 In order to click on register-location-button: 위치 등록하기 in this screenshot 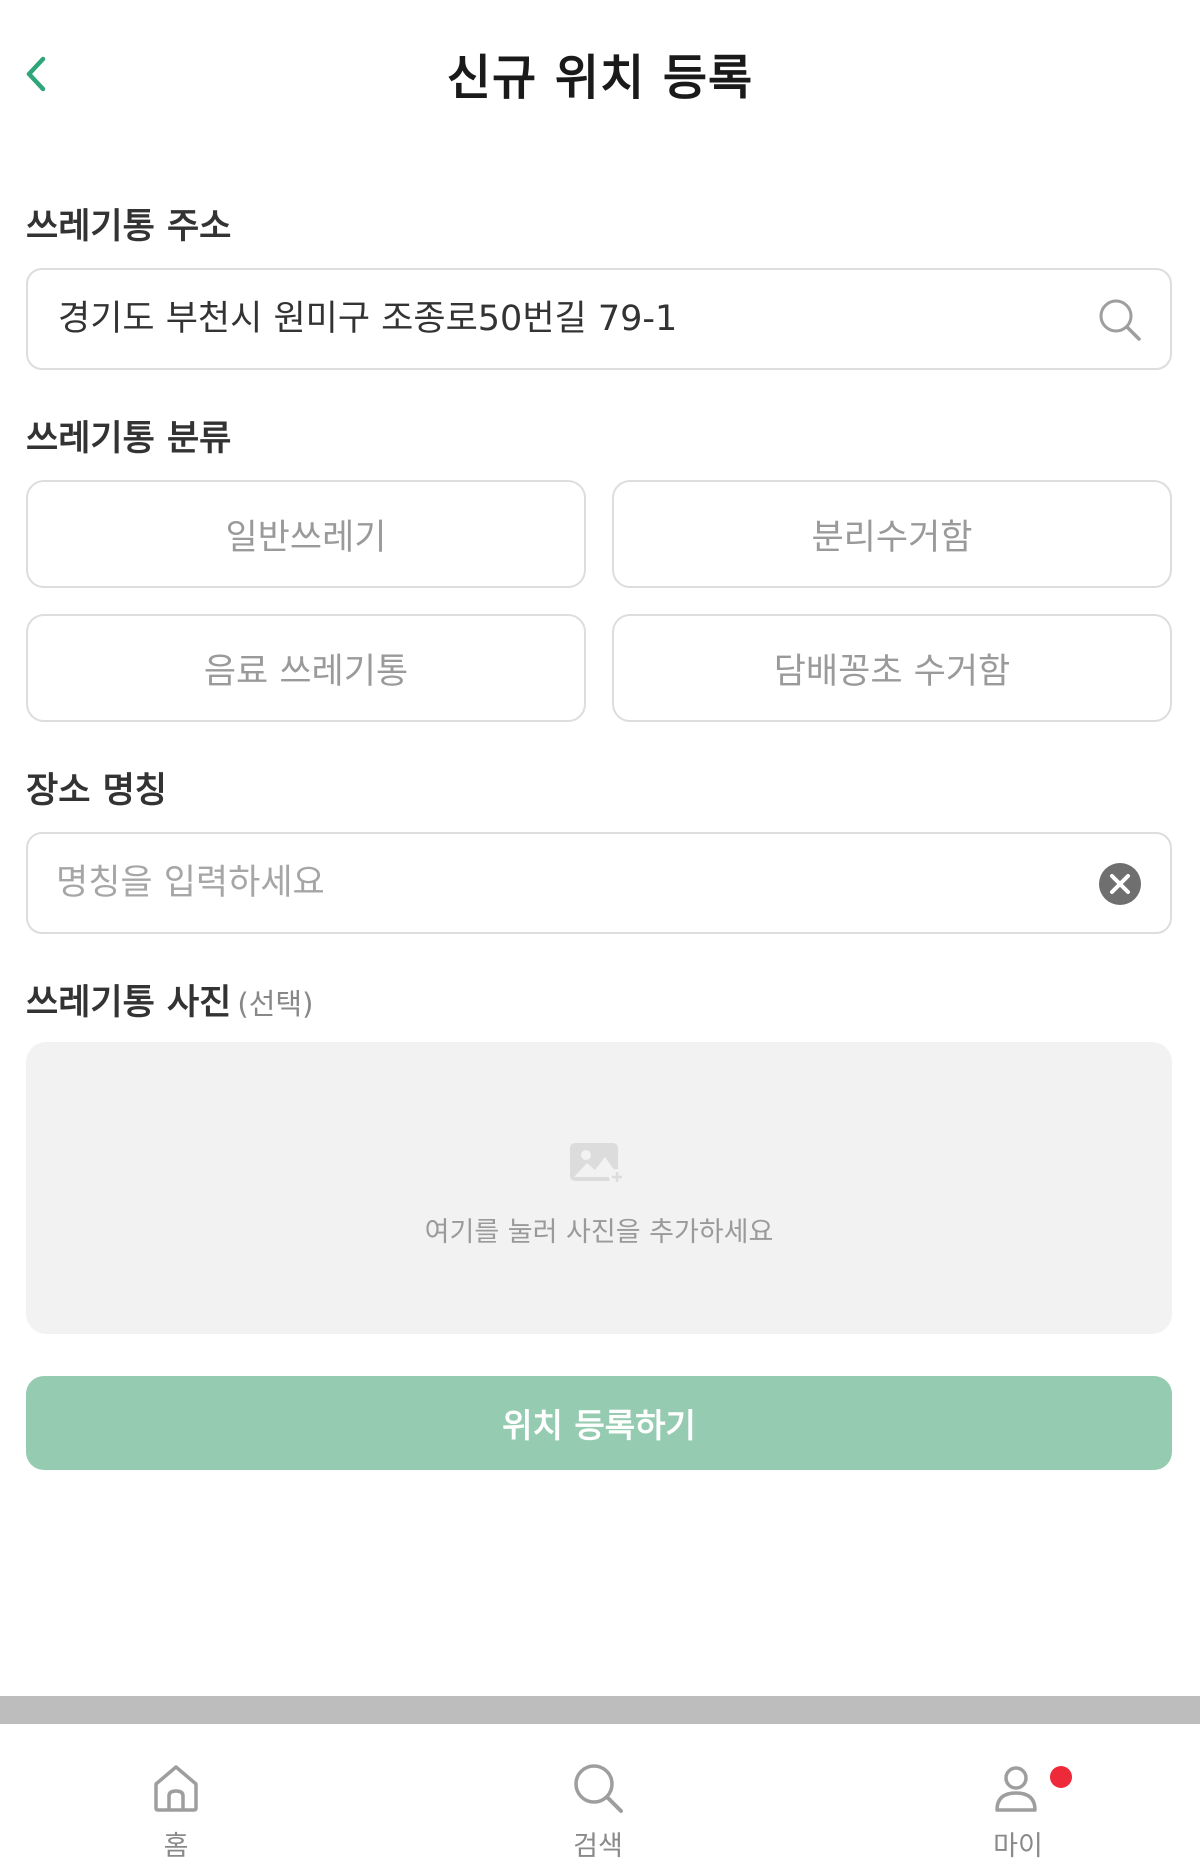, I will do `click(599, 1423)`.